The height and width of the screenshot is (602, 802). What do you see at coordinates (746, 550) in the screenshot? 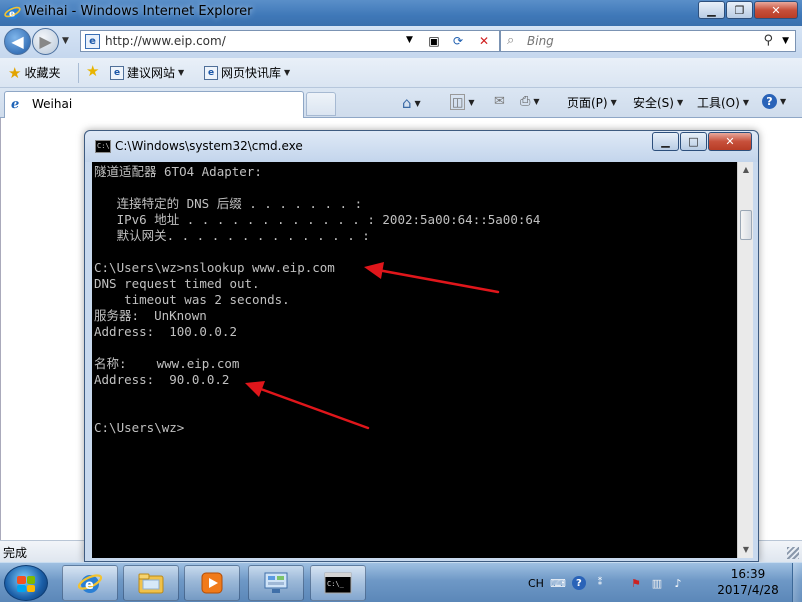
I see `scroll-down-icon: ▼` at bounding box center [746, 550].